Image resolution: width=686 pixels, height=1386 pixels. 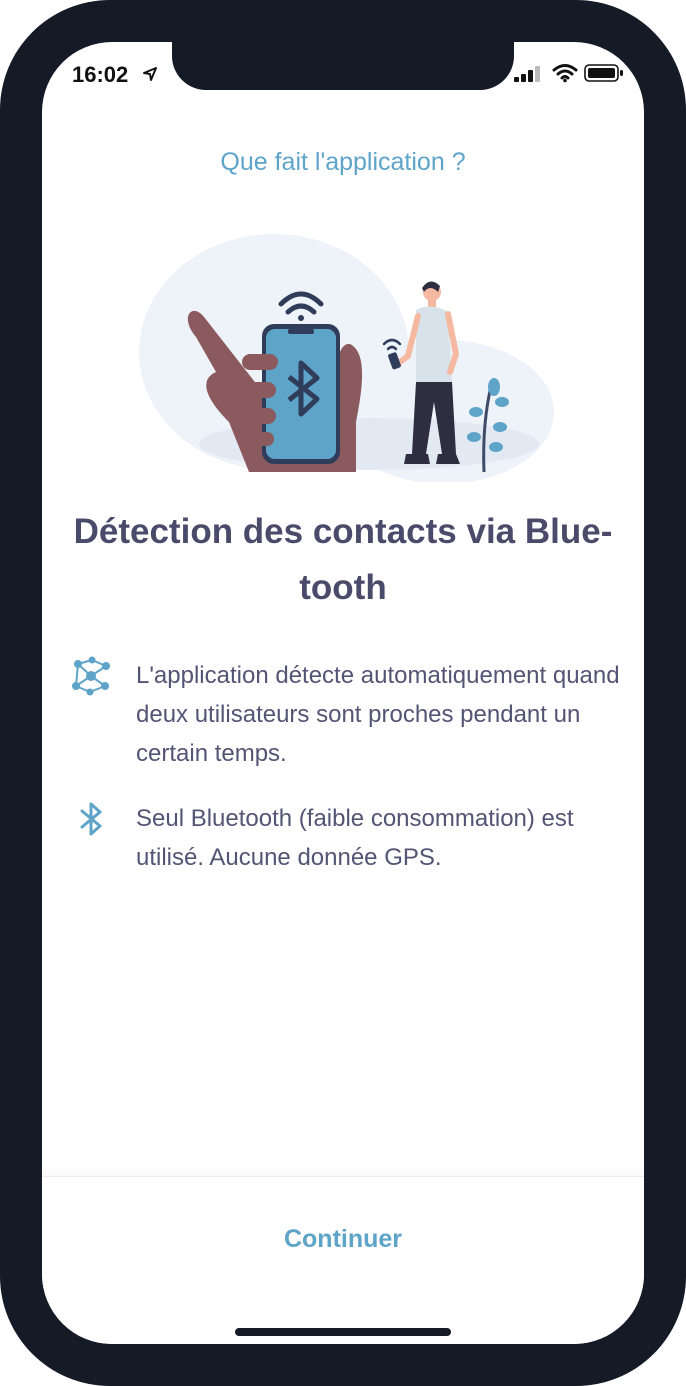 I want to click on battery-icon, so click(x=603, y=73).